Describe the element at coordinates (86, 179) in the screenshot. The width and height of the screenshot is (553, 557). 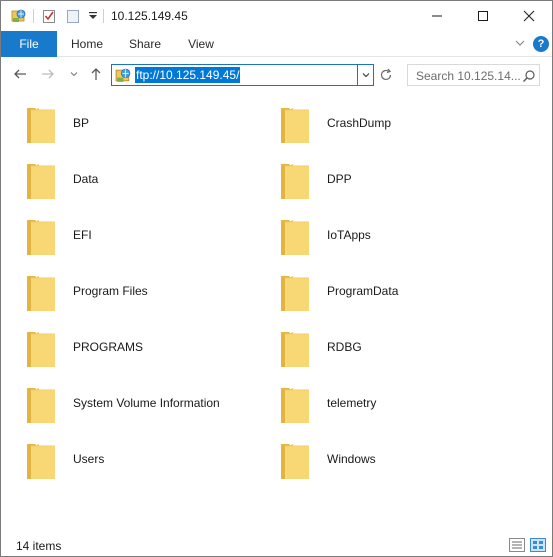
I see `folder-name: Data` at that location.